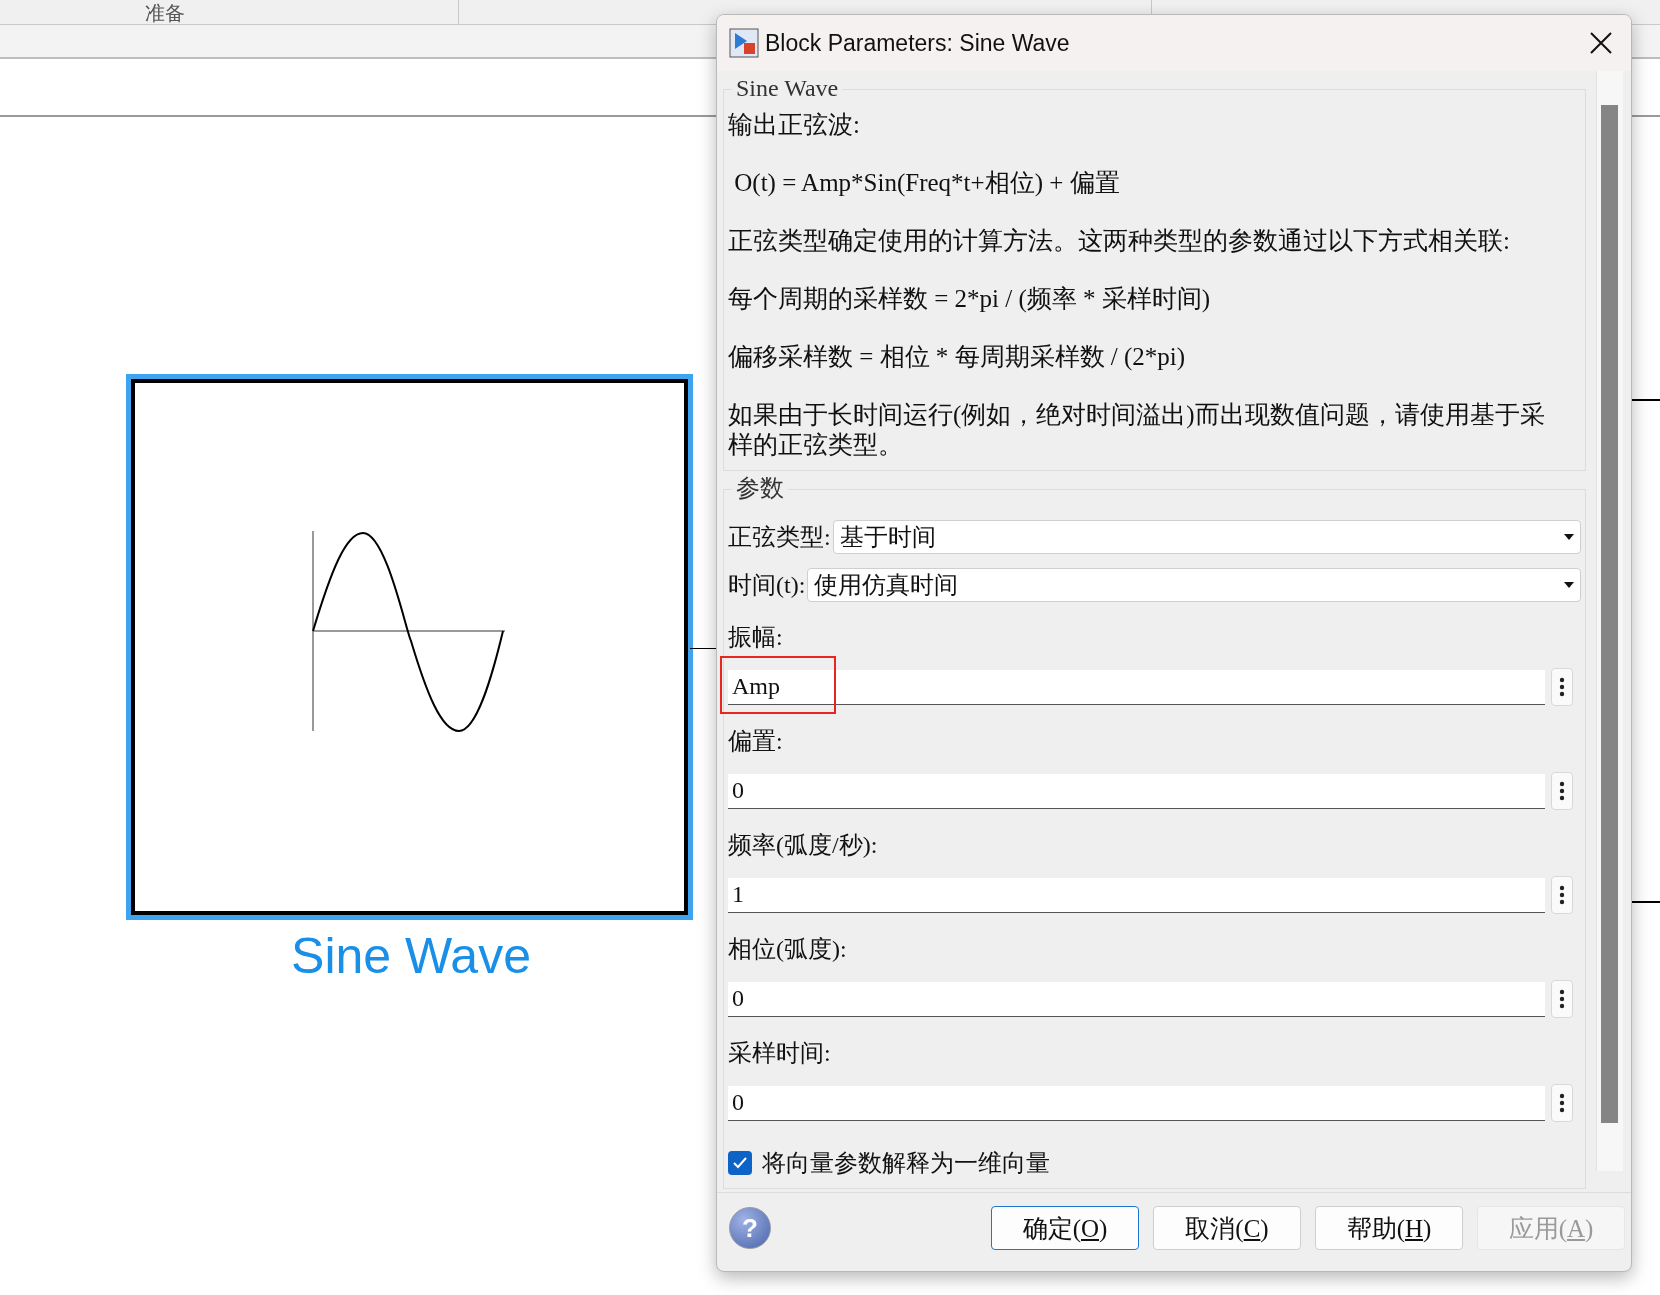 The width and height of the screenshot is (1660, 1295). Describe the element at coordinates (1136, 895) in the screenshot. I see `input-field: 1` at that location.